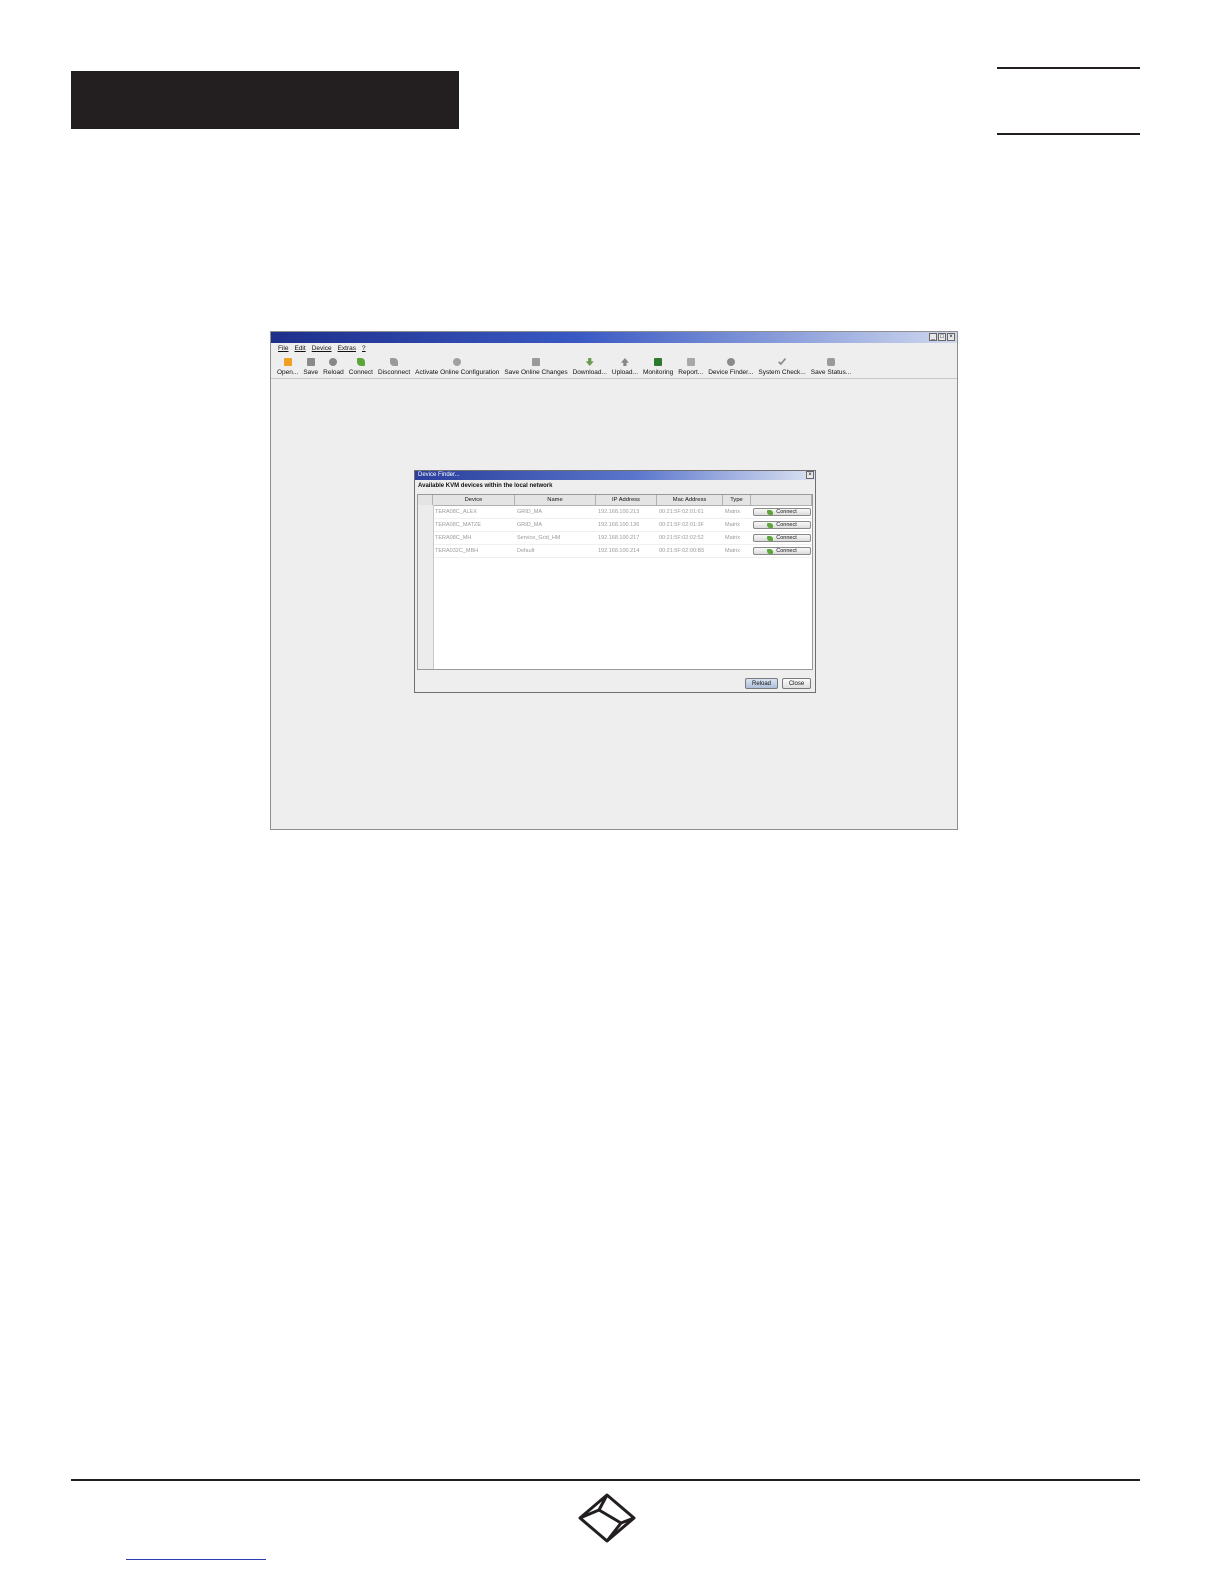 This screenshot has height=1584, width=1224. I want to click on cell-device: TERA08C_MATZE, so click(458, 525).